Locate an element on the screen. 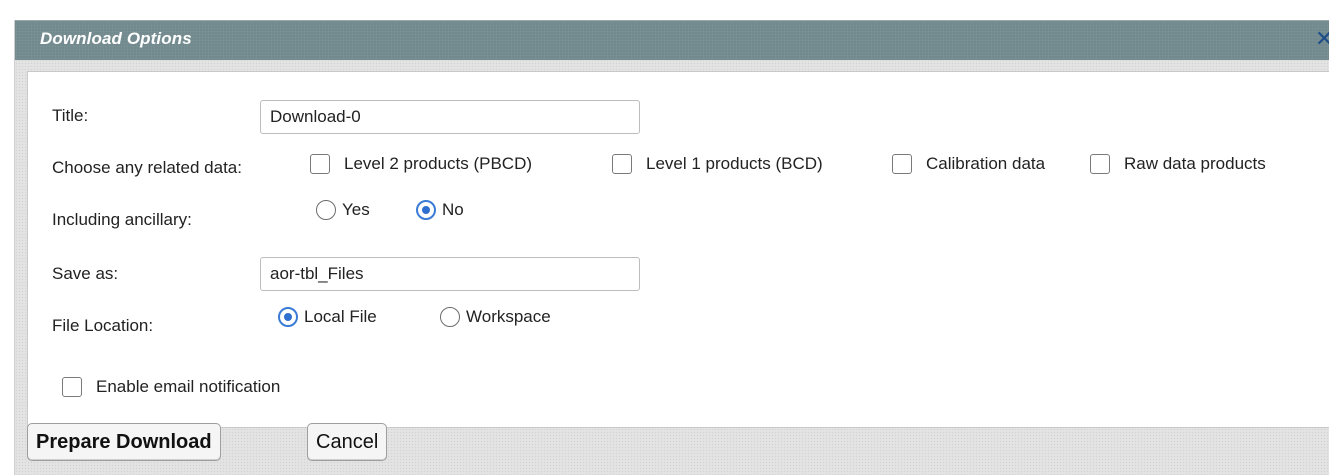  related-data-label: Choose any related data: is located at coordinates (147, 167).